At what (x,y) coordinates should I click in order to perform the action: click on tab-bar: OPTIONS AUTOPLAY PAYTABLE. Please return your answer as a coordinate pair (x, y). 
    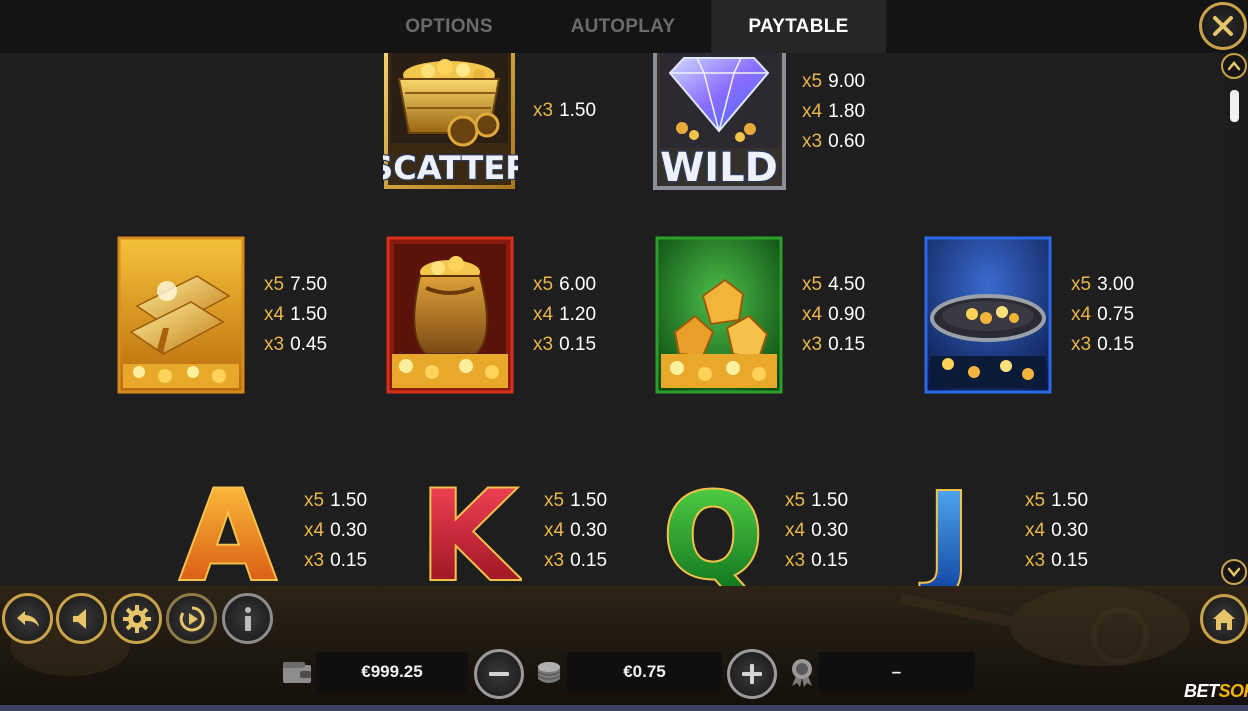
    Looking at the image, I should click on (624, 26).